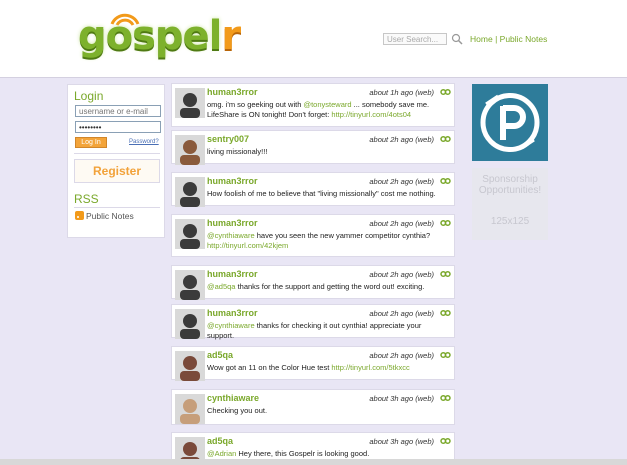  What do you see at coordinates (233, 398) in the screenshot?
I see `note-username: cynthiaware` at bounding box center [233, 398].